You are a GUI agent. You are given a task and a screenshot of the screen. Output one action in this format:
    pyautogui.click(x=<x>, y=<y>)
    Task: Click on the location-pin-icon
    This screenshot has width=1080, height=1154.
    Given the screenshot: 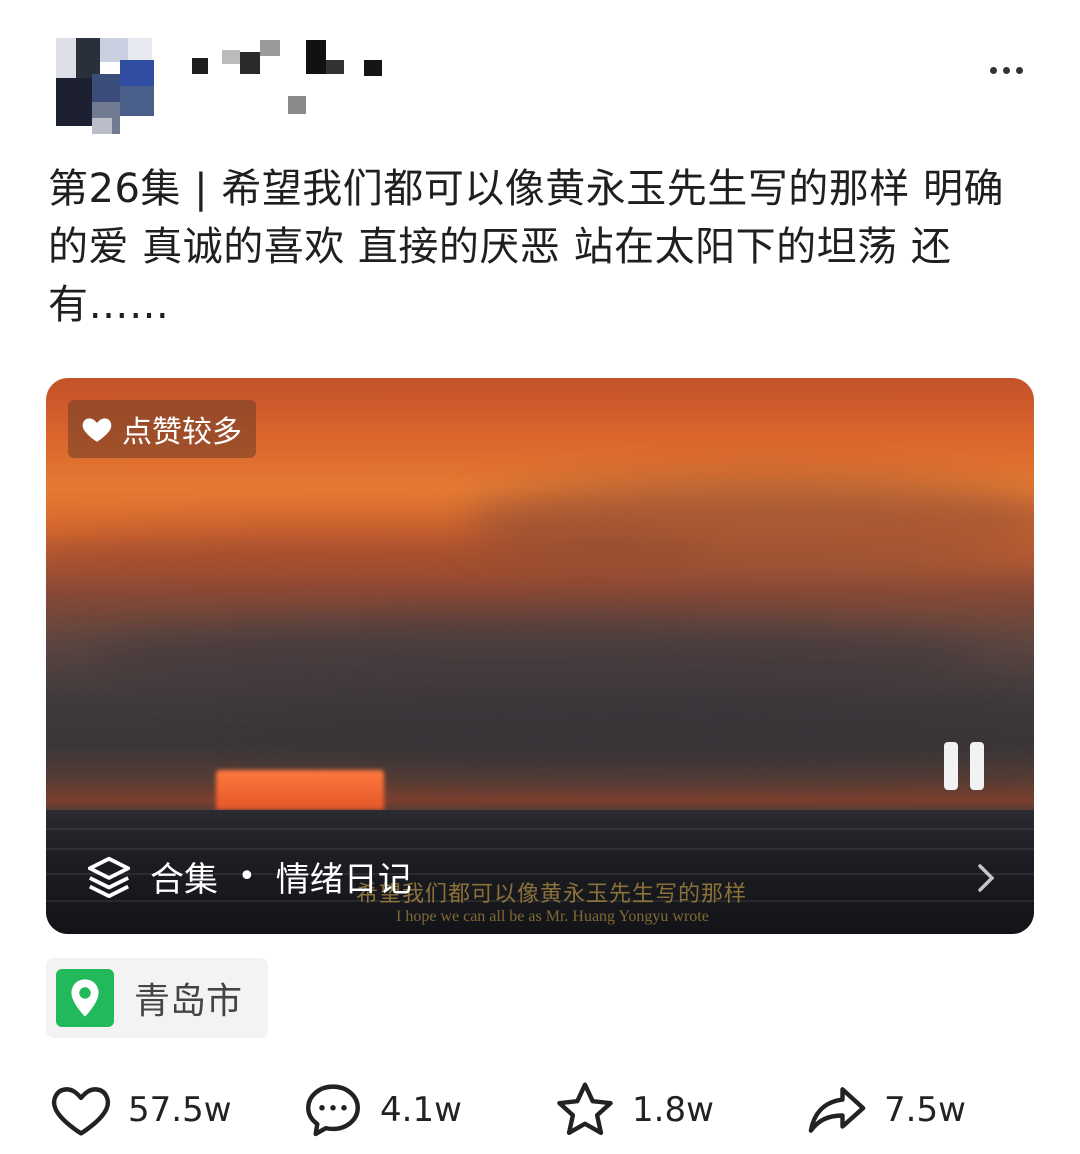 What is the action you would take?
    pyautogui.click(x=85, y=998)
    